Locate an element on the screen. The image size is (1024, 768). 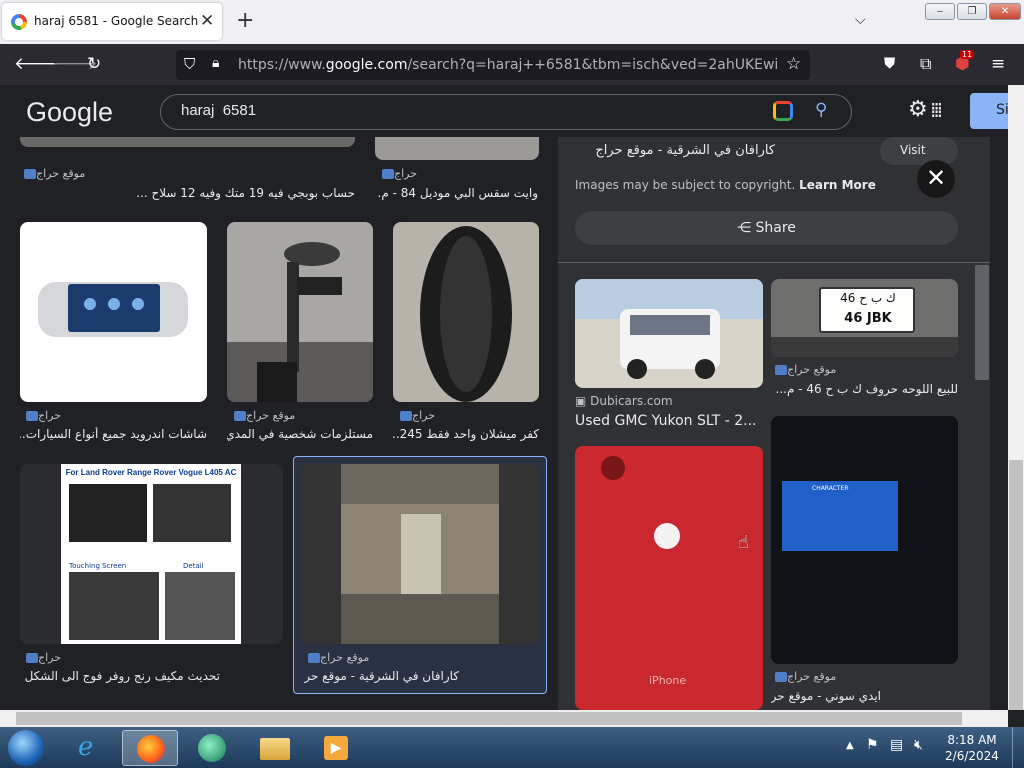
result-thumb-treadmill is located at coordinates (300, 312).